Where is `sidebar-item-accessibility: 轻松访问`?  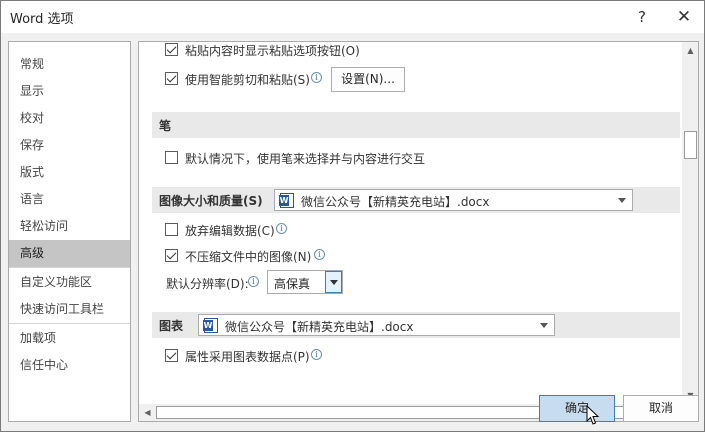 sidebar-item-accessibility: 轻松访问 is located at coordinates (69, 226).